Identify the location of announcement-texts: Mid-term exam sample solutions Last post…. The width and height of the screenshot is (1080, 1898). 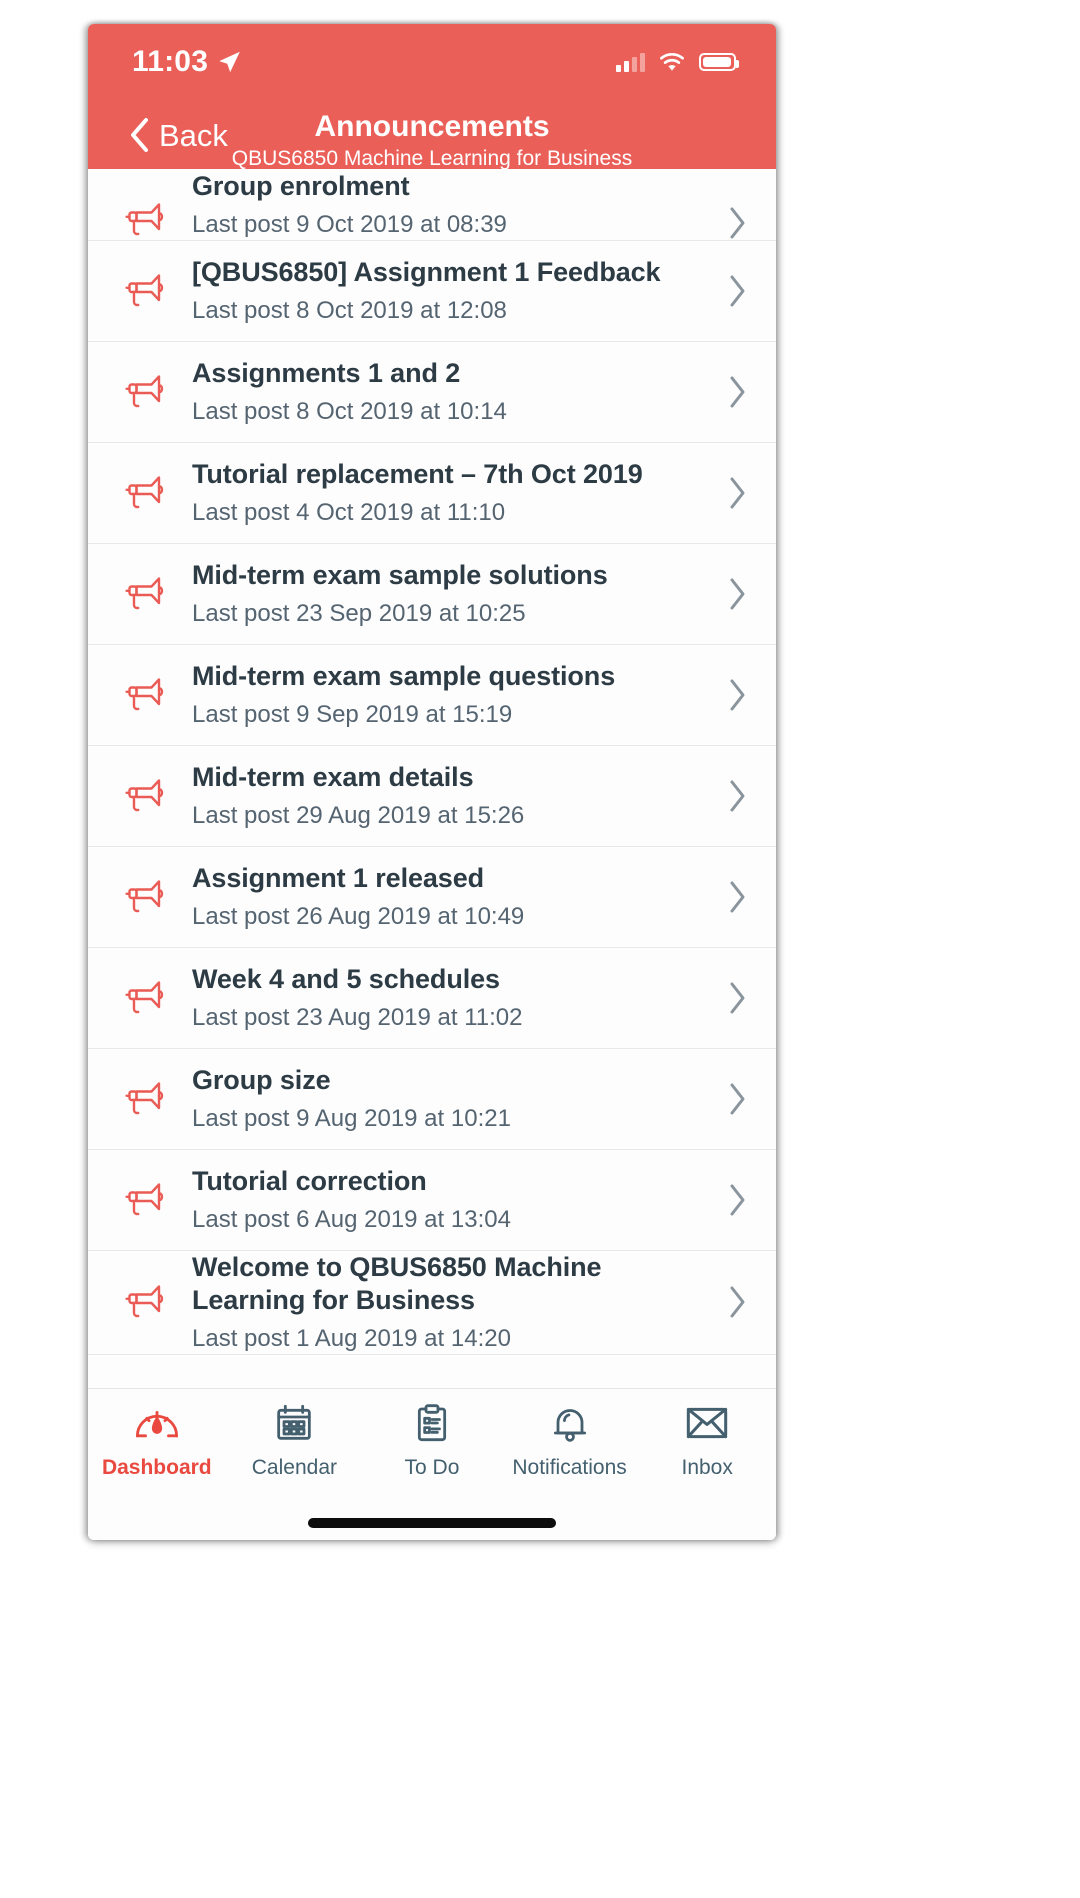
(449, 594).